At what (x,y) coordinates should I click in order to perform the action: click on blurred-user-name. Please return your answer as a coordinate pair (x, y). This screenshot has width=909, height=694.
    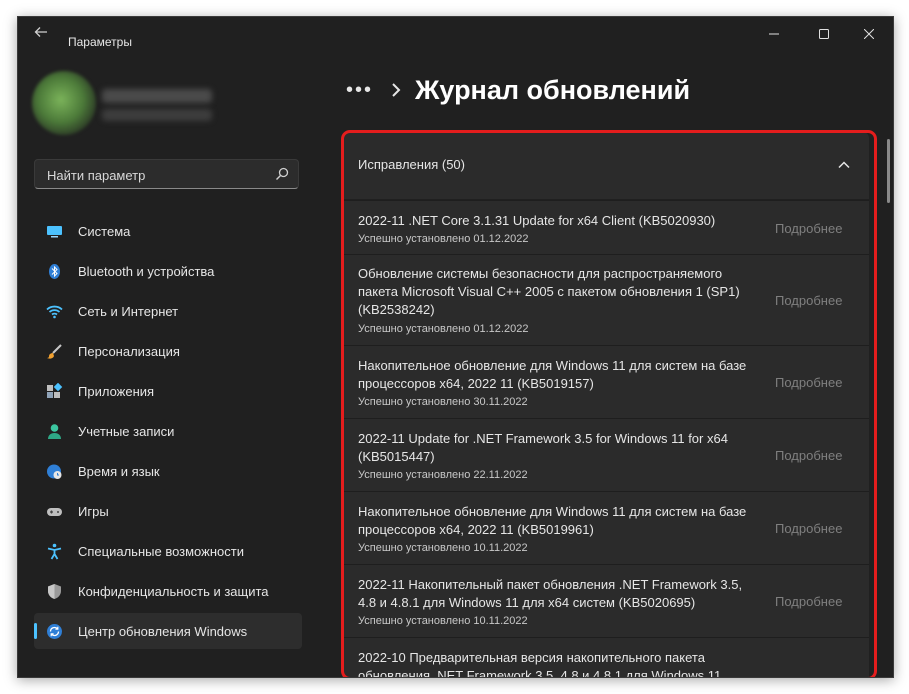
    Looking at the image, I should click on (157, 96).